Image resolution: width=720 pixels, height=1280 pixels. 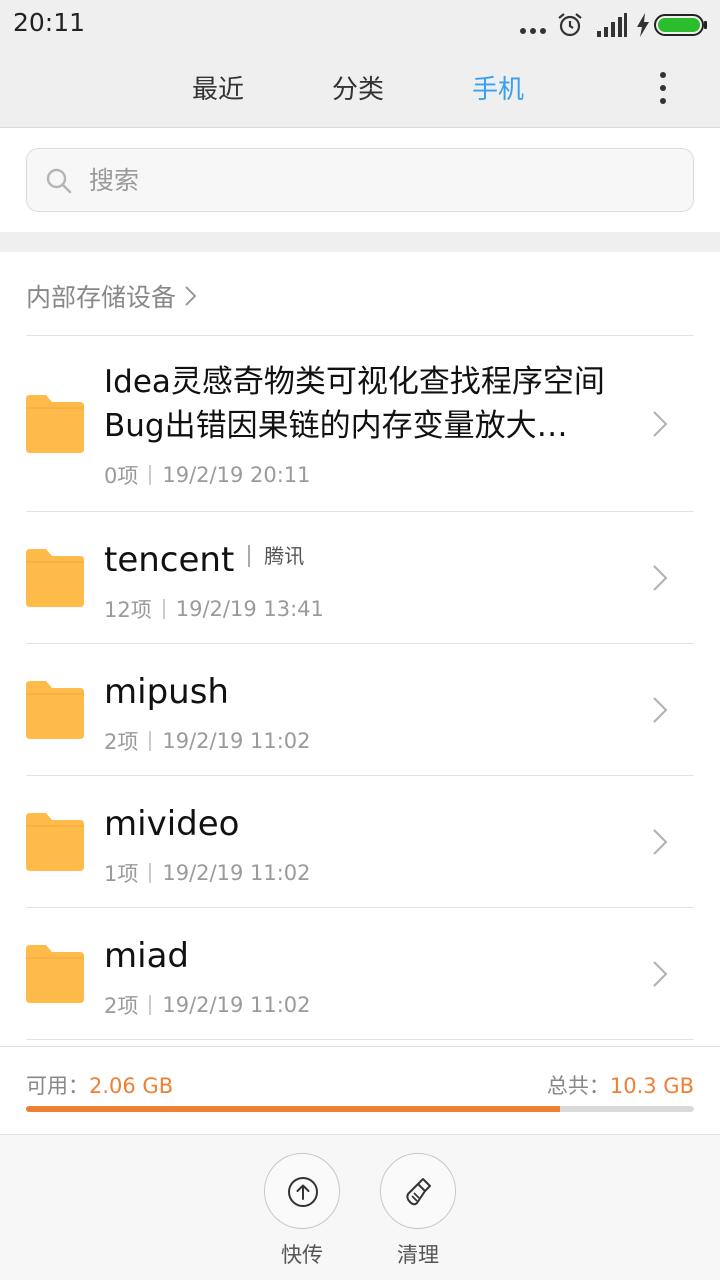 I want to click on list-item: tencent 腾讯 12项 19/2/19 13:41, so click(x=360, y=578).